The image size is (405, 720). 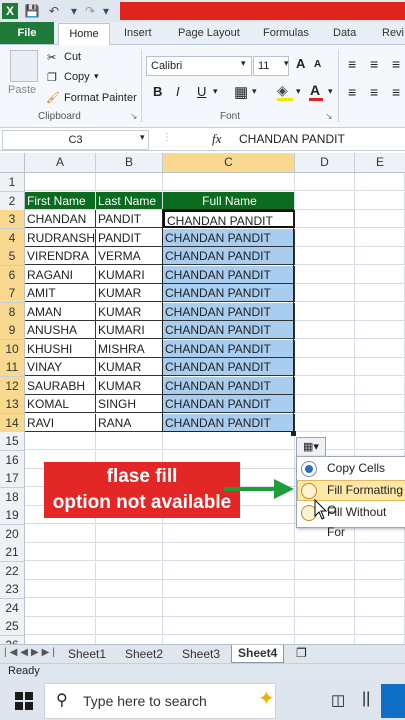 I want to click on table-header-cell: Last Name, so click(x=129, y=200).